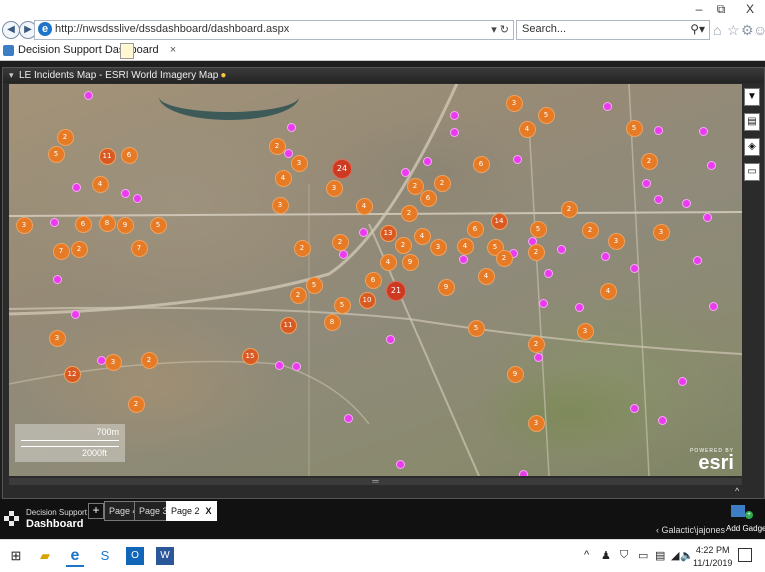 The height and width of the screenshot is (572, 765). What do you see at coordinates (499, 221) in the screenshot?
I see `incident-cluster-marker: 14` at bounding box center [499, 221].